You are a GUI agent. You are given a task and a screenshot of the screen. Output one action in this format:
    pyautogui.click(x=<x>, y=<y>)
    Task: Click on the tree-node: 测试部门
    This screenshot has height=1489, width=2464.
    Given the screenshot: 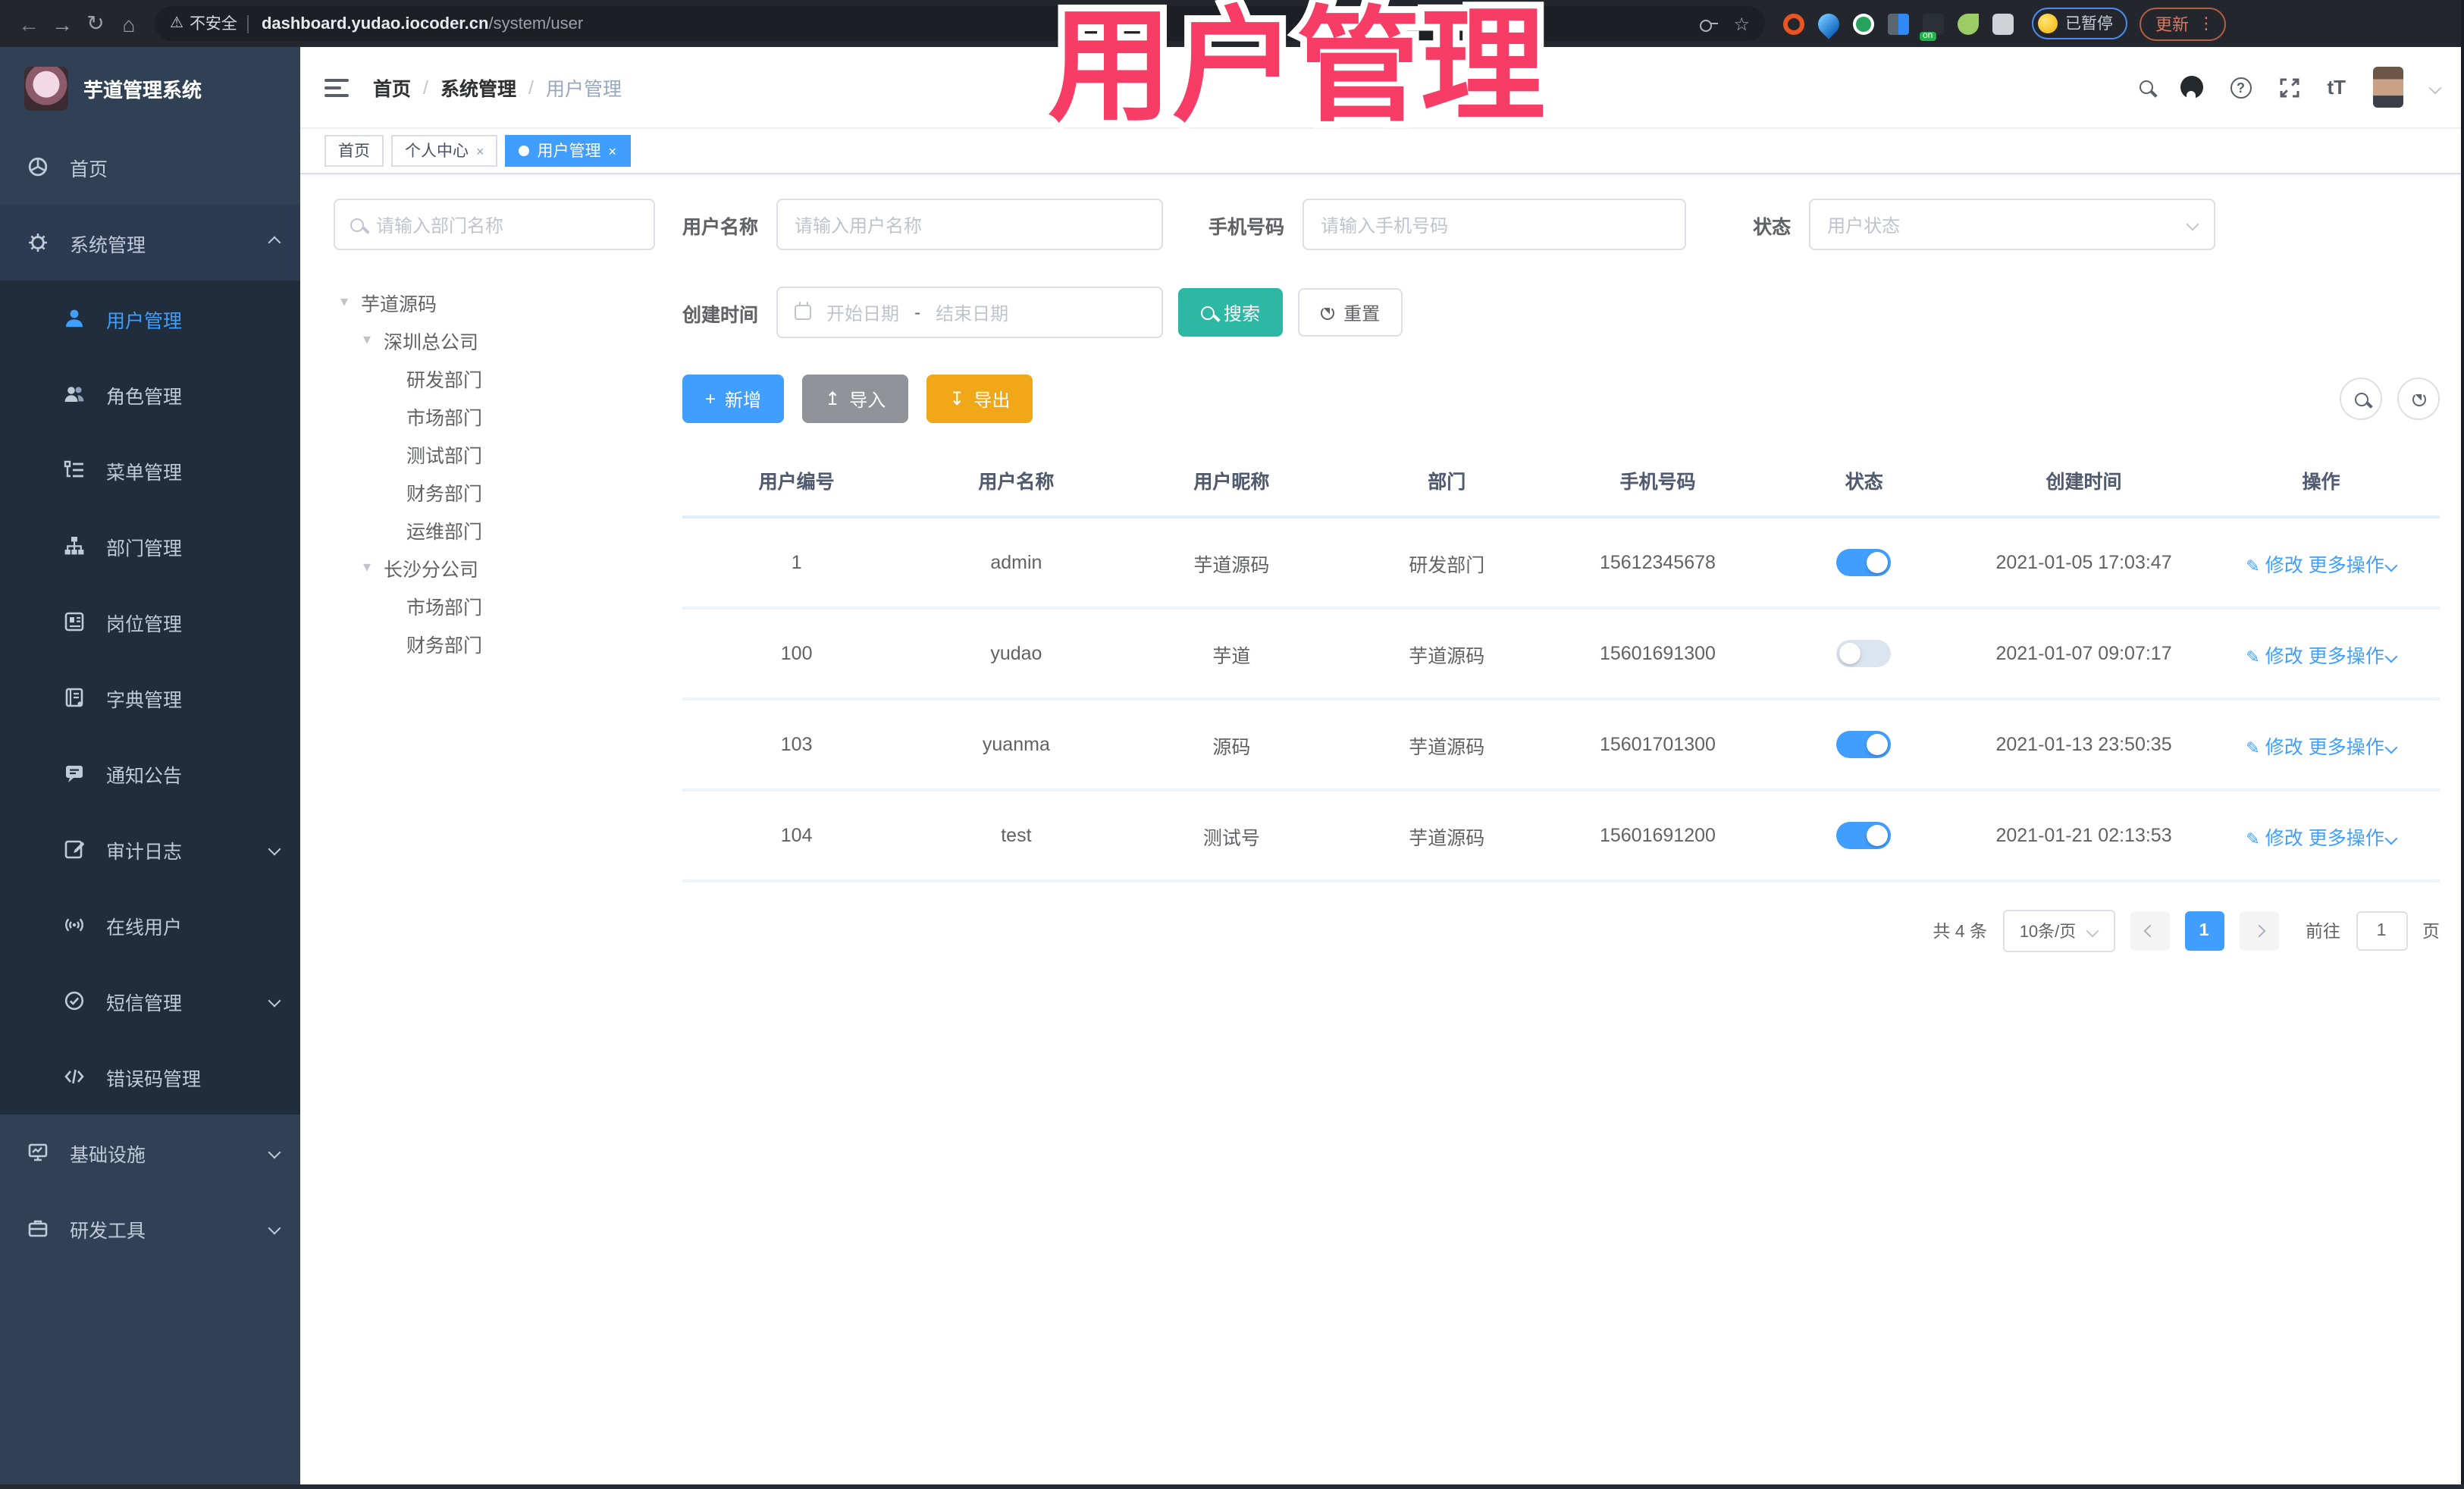 What is the action you would take?
    pyautogui.click(x=495, y=454)
    